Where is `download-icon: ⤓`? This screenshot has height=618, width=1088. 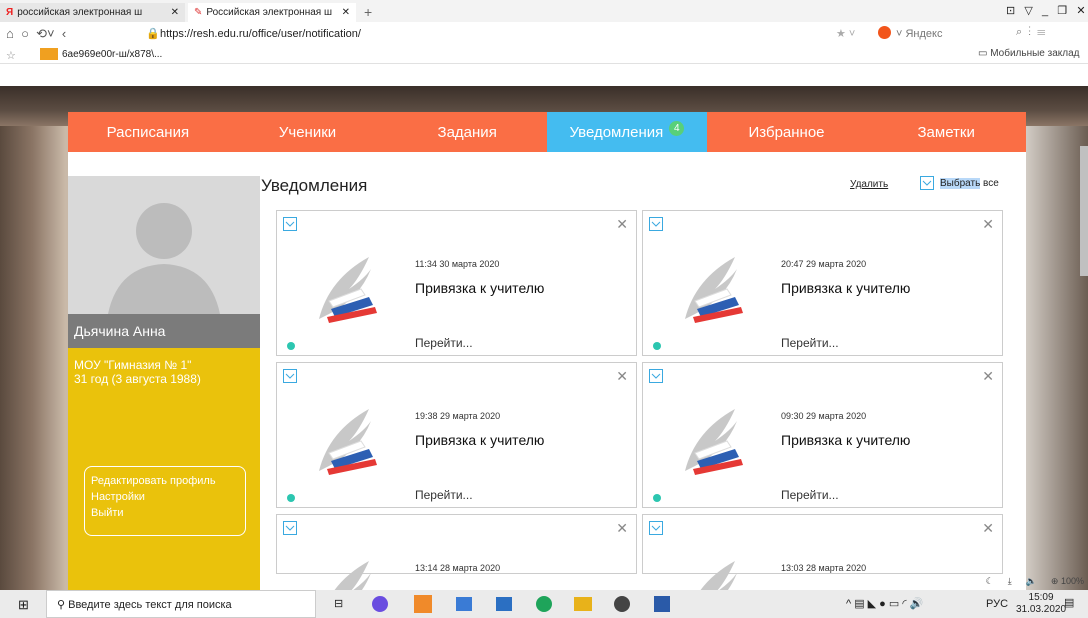
download-icon: ⤓ is located at coordinates (1010, 583).